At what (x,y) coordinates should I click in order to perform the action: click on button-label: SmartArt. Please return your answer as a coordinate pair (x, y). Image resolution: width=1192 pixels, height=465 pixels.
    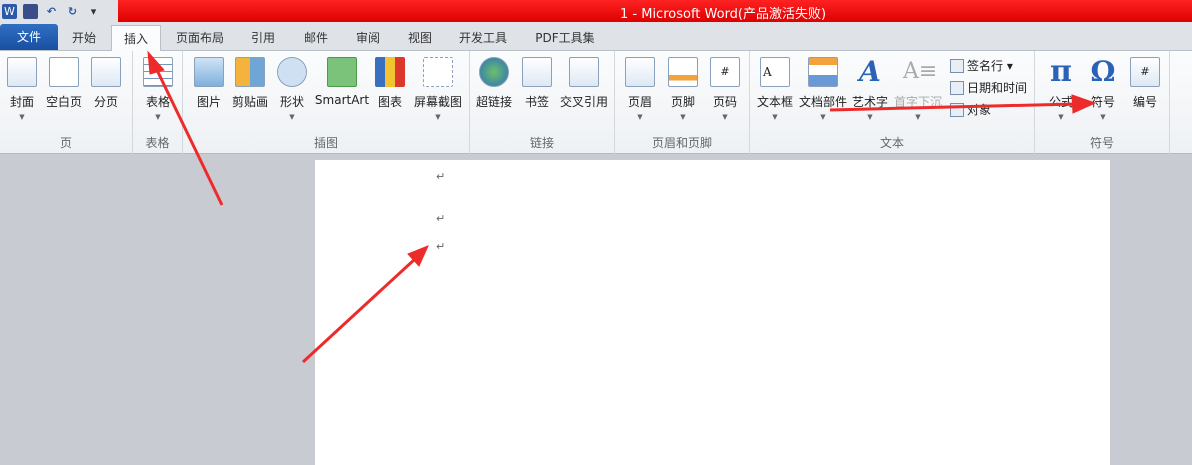
    Looking at the image, I should click on (342, 100).